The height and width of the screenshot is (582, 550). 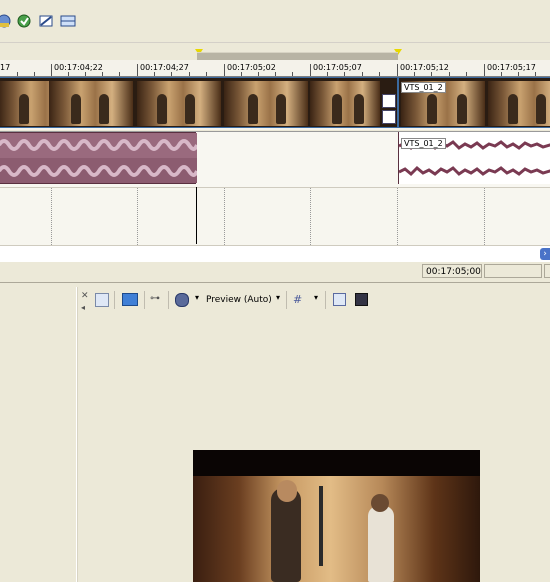 What do you see at coordinates (5, 67) in the screenshot?
I see `ruler-label: 17` at bounding box center [5, 67].